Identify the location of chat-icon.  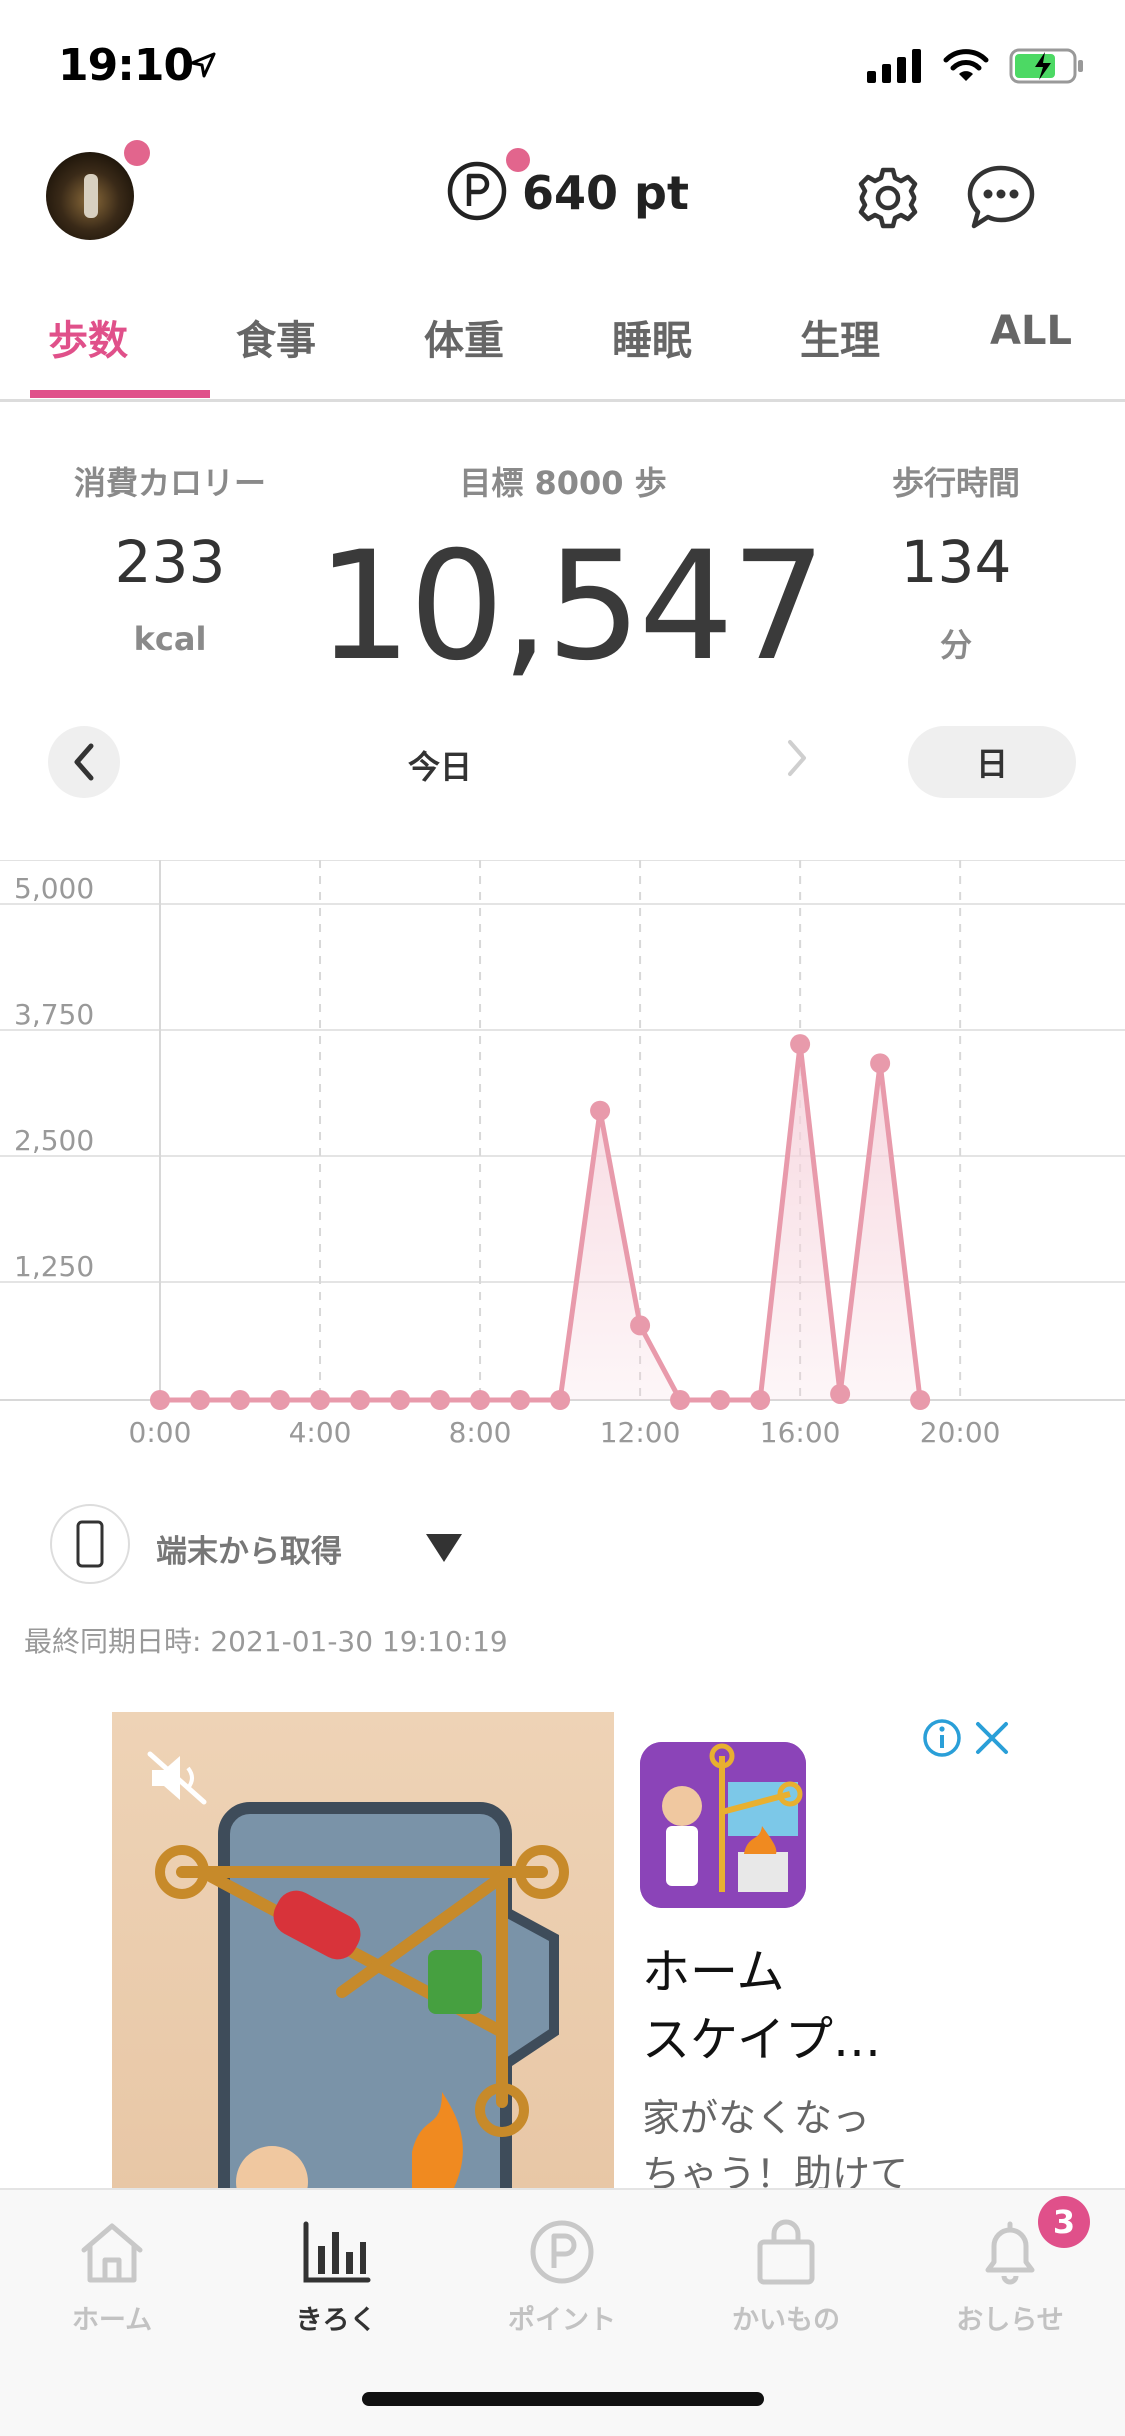
(1001, 199).